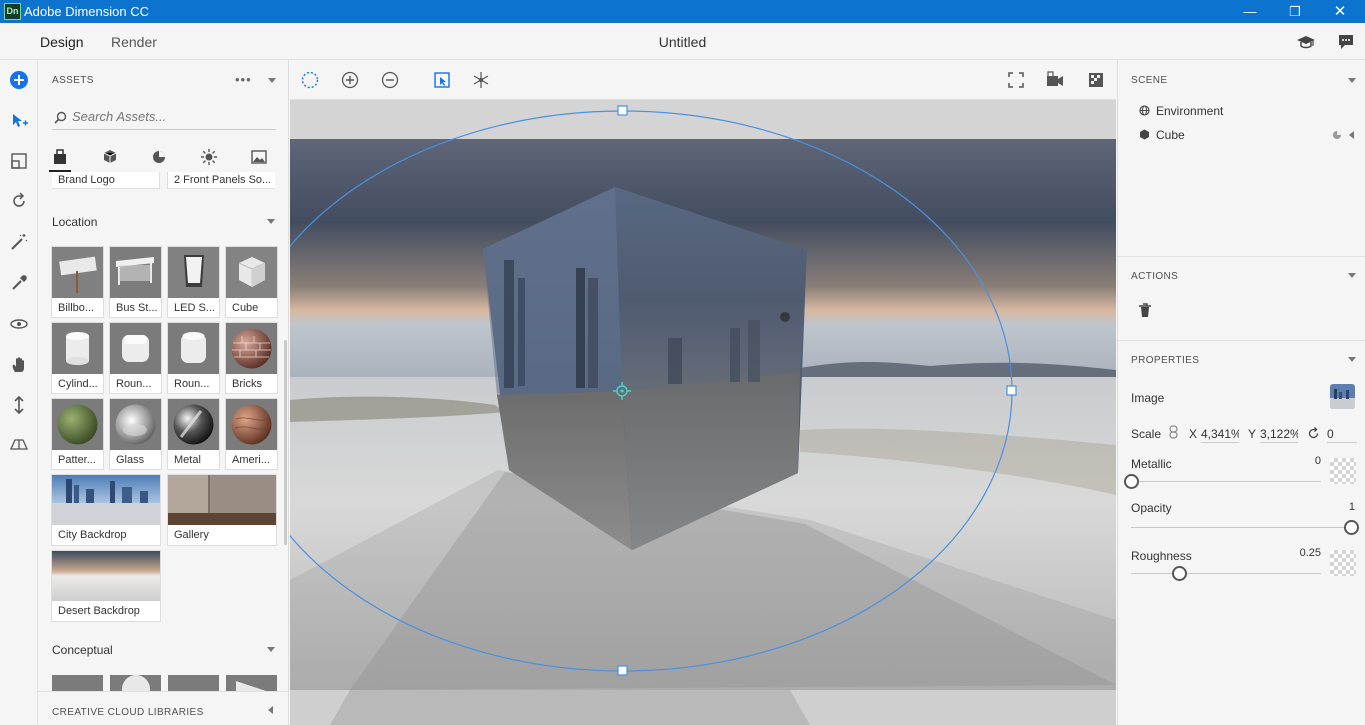 This screenshot has height=725, width=1365. What do you see at coordinates (74, 222) in the screenshot?
I see `section-location-title: Location` at bounding box center [74, 222].